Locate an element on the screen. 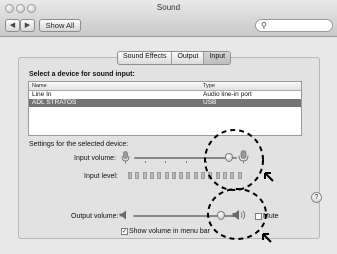 This screenshot has height=254, width=337. help-button: ? is located at coordinates (316, 197).